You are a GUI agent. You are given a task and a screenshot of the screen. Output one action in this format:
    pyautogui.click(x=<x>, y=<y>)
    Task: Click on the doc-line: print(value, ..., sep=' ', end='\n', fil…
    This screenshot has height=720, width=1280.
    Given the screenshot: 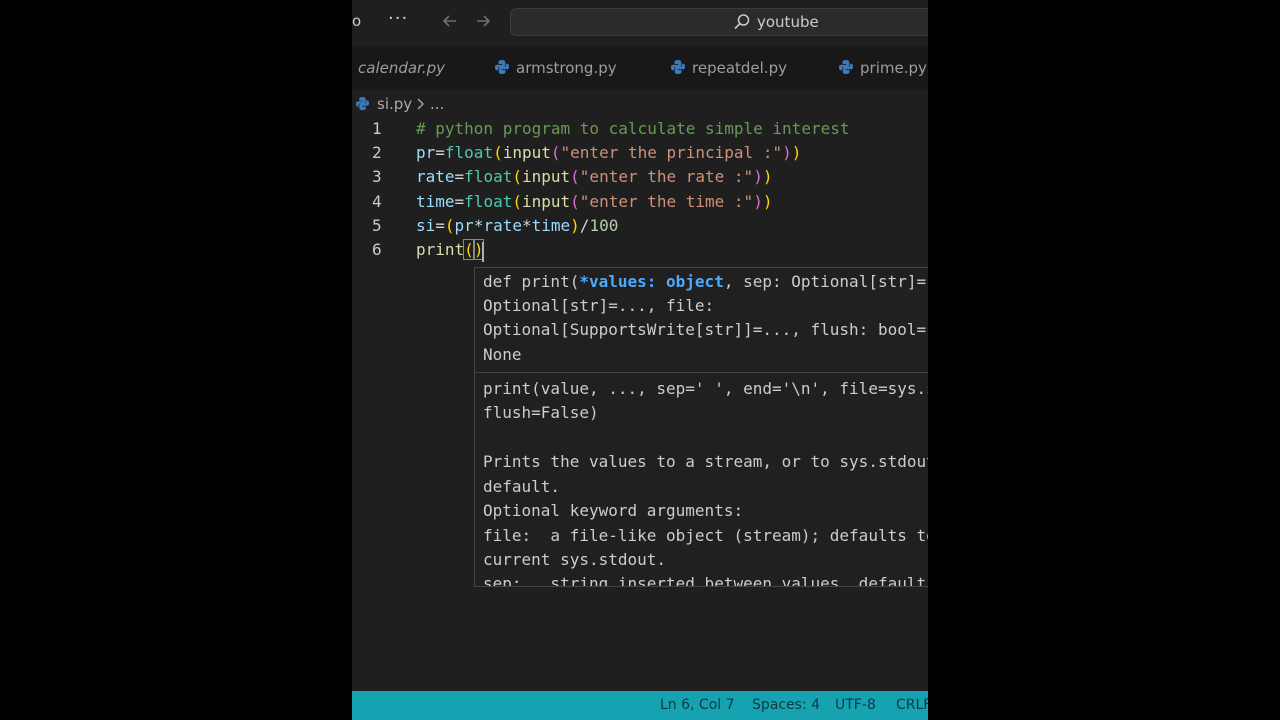 What is the action you would take?
    pyautogui.click(x=705, y=388)
    